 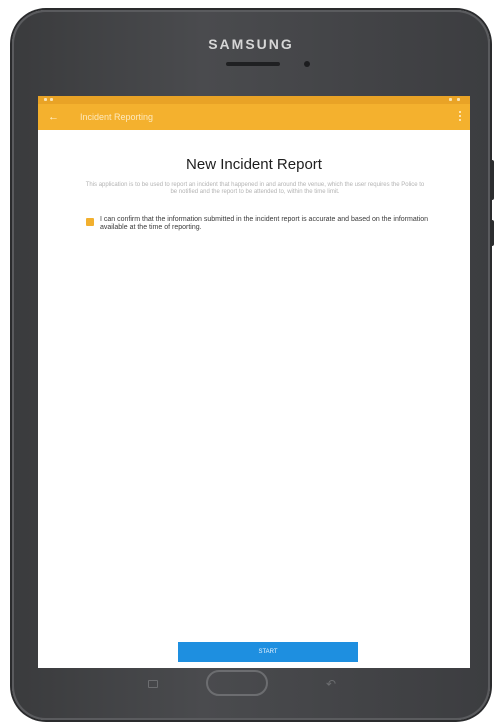 I want to click on battery-icon, so click(x=458, y=99).